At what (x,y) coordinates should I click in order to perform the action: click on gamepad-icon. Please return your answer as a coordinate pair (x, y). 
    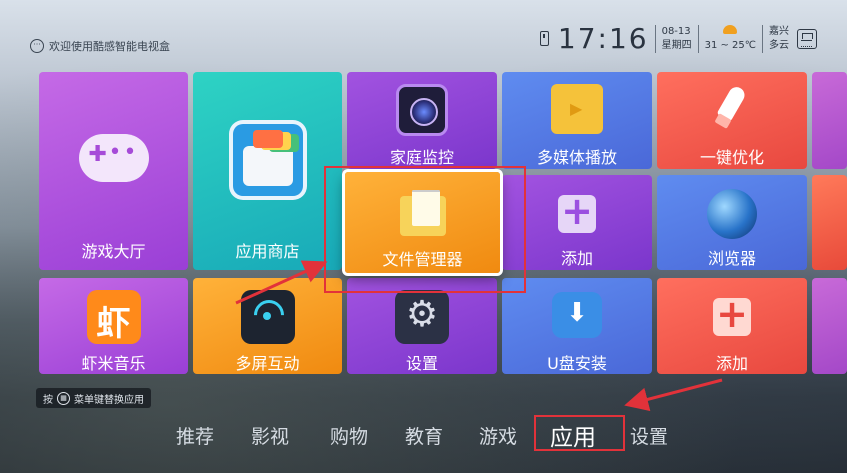
    Looking at the image, I should click on (113, 158).